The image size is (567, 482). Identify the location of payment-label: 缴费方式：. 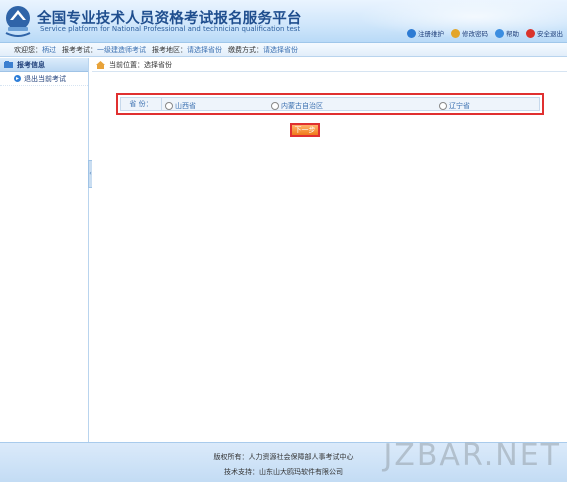
(245, 49).